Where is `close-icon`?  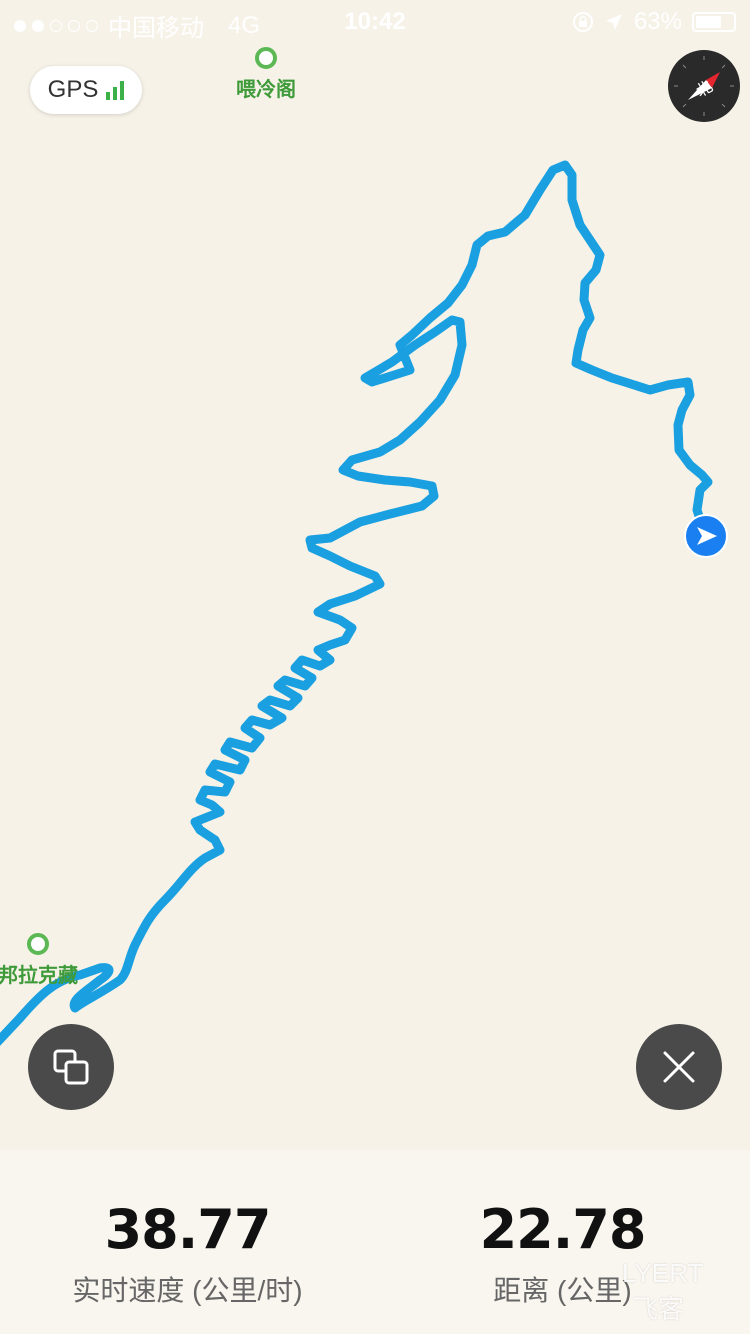 close-icon is located at coordinates (679, 1067).